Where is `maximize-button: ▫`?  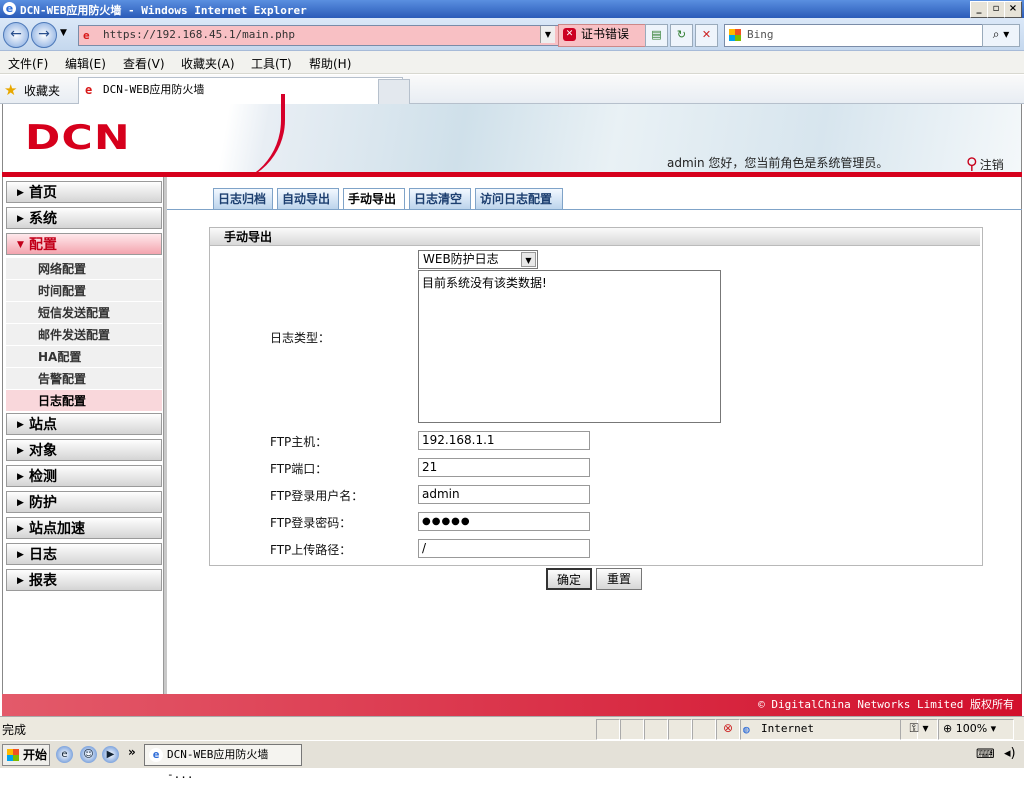
maximize-button: ▫ is located at coordinates (996, 9).